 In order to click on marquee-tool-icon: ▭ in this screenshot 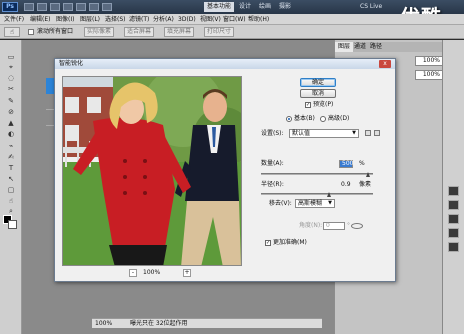, I will do `click(11, 57)`.